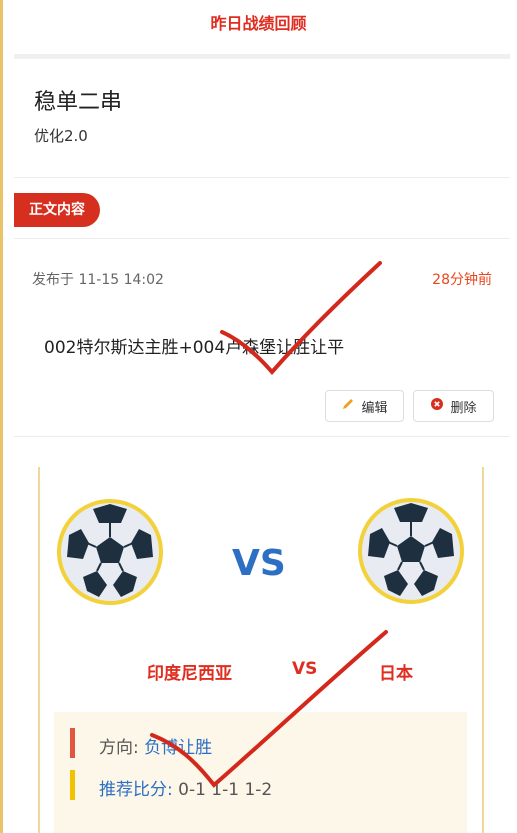  Describe the element at coordinates (411, 551) in the screenshot. I see `away-team-soccer-ball-icon` at that location.